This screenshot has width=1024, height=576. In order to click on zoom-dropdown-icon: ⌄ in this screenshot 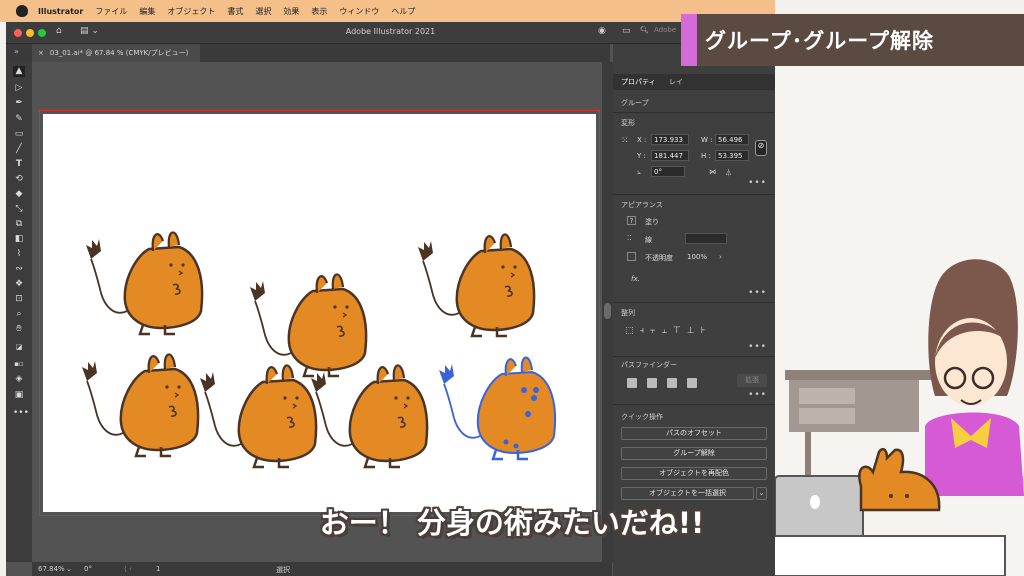, I will do `click(69, 569)`.